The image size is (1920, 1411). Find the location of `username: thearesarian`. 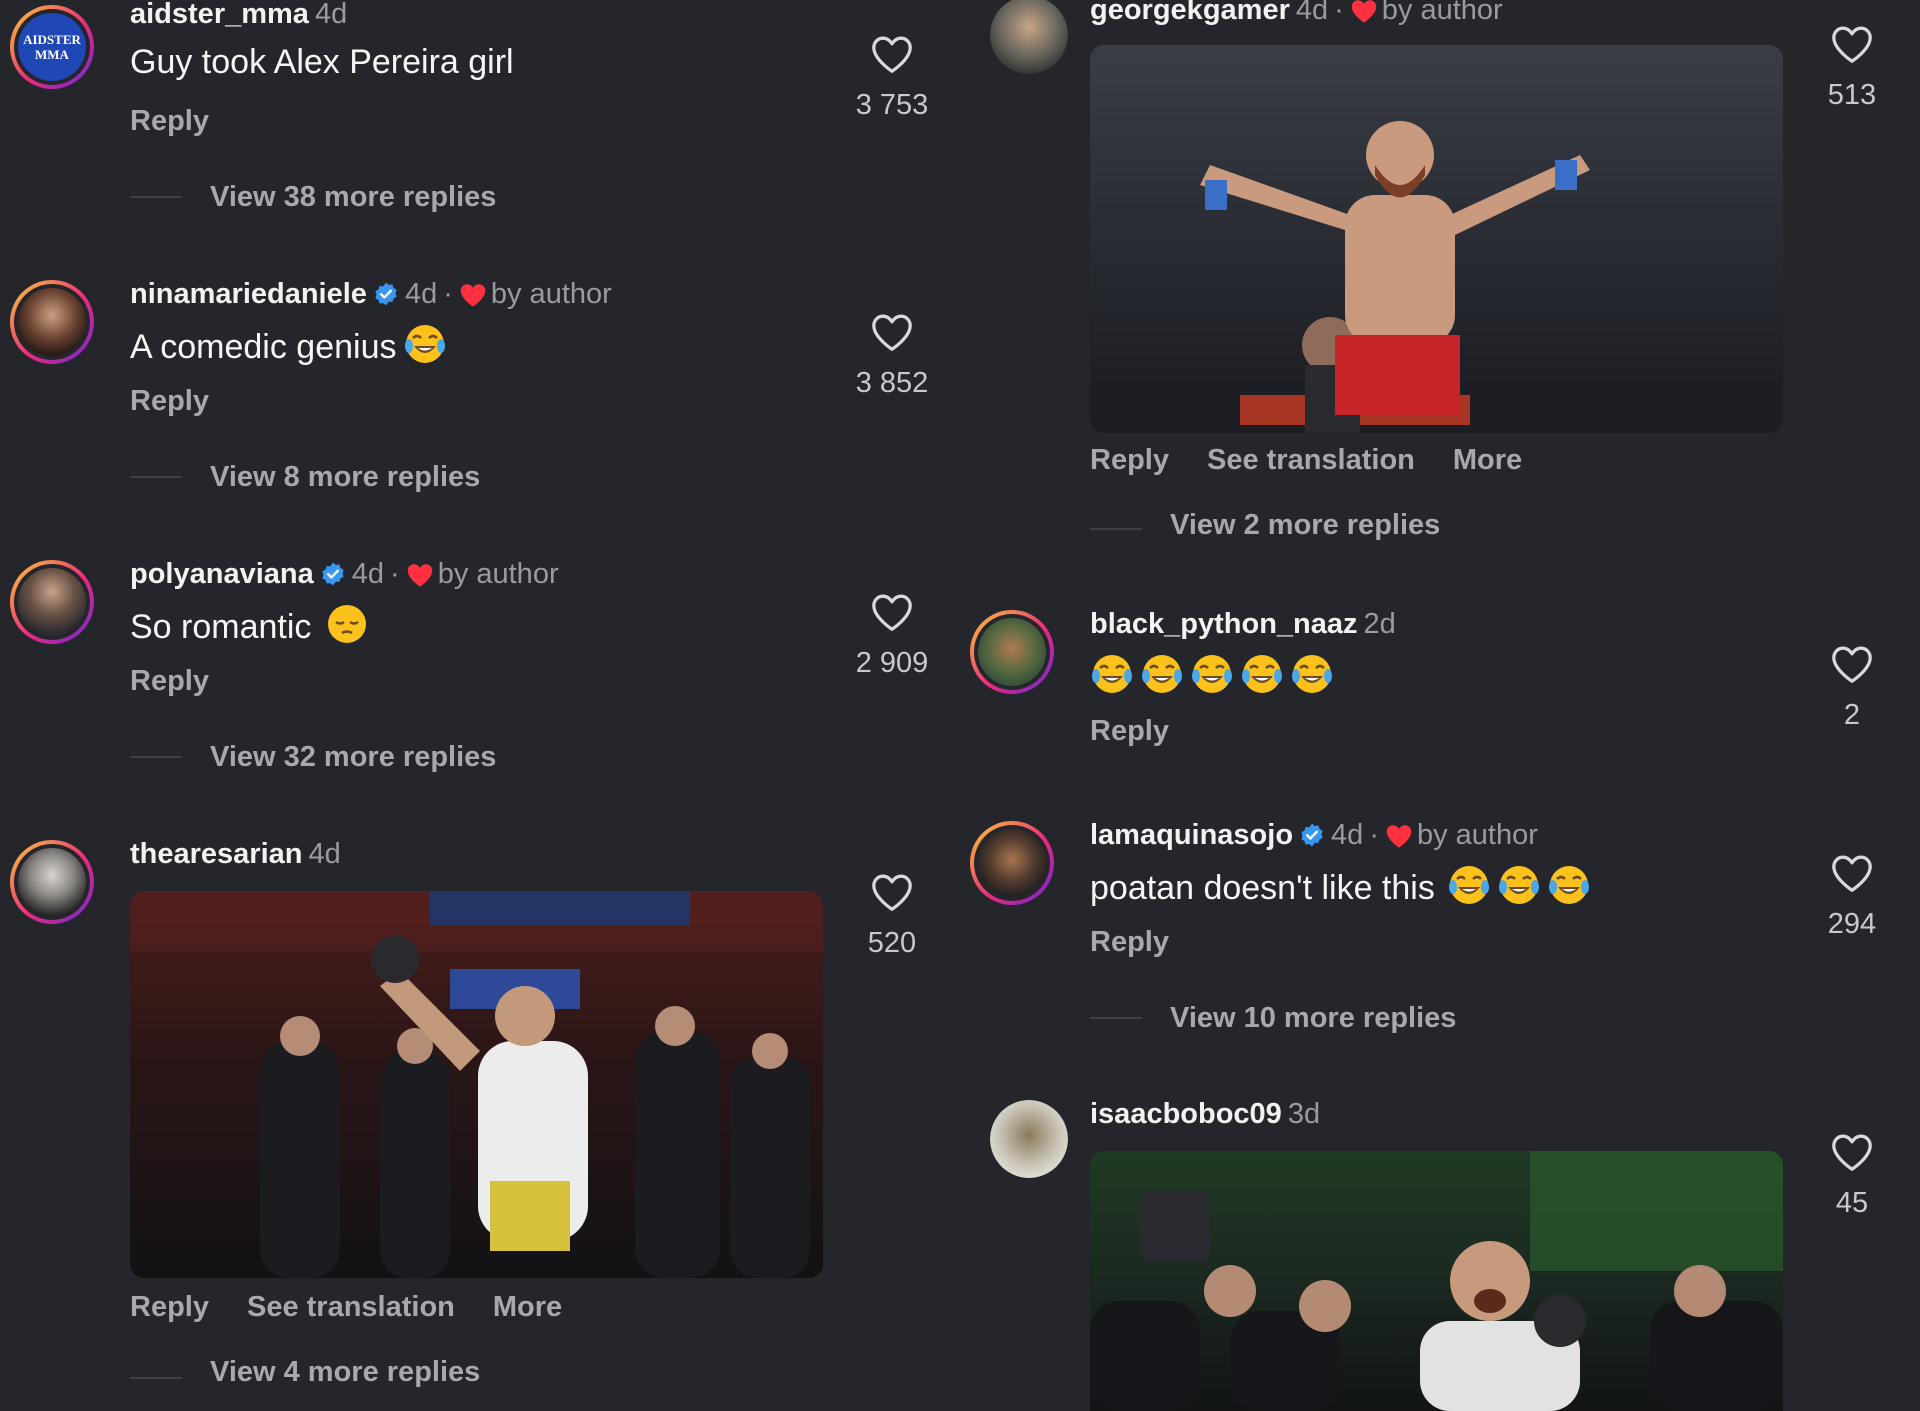

username: thearesarian is located at coordinates (216, 854).